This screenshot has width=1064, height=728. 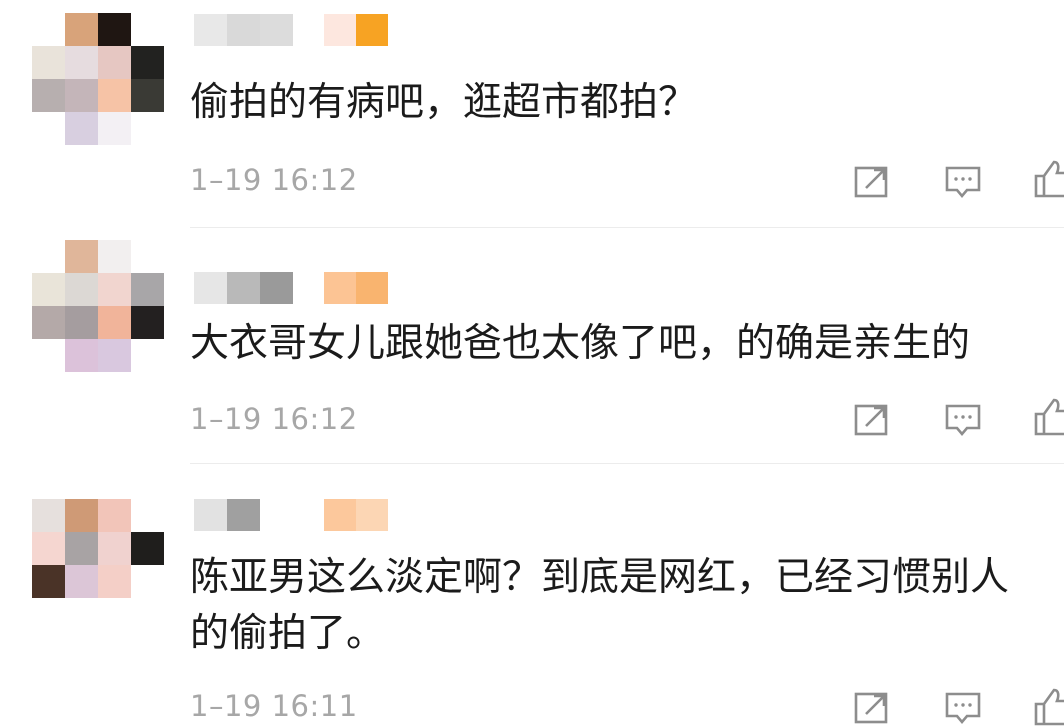 I want to click on comment-timestamp: 1–19 16:11, so click(x=274, y=706).